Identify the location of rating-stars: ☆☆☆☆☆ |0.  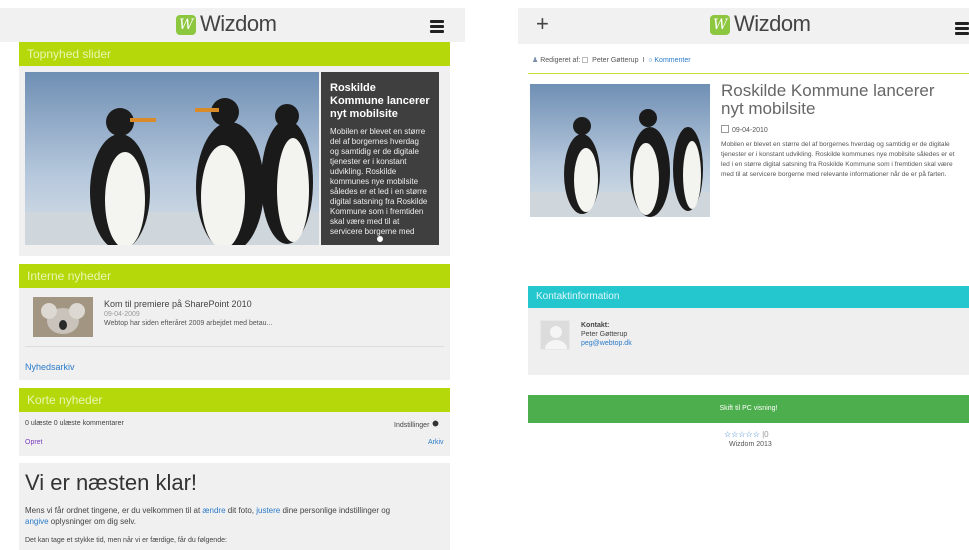
(746, 434).